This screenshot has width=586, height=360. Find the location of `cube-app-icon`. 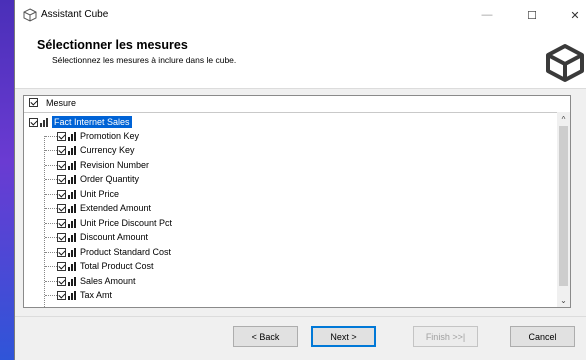

cube-app-icon is located at coordinates (30, 15).